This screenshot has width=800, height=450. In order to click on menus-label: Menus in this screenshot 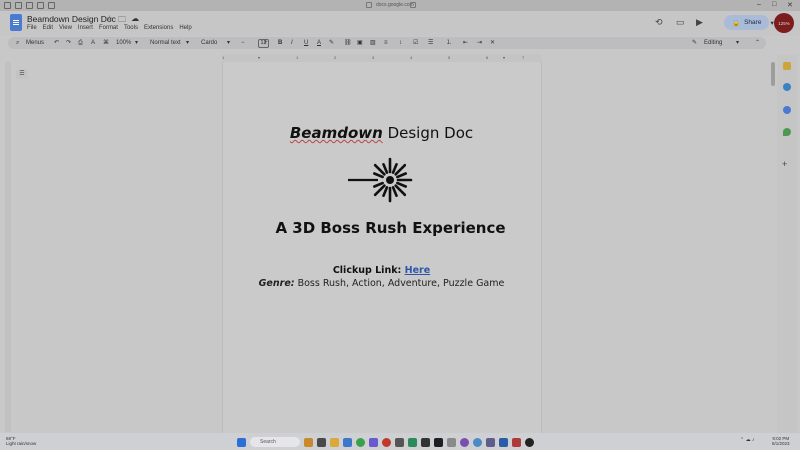, I will do `click(35, 43)`.